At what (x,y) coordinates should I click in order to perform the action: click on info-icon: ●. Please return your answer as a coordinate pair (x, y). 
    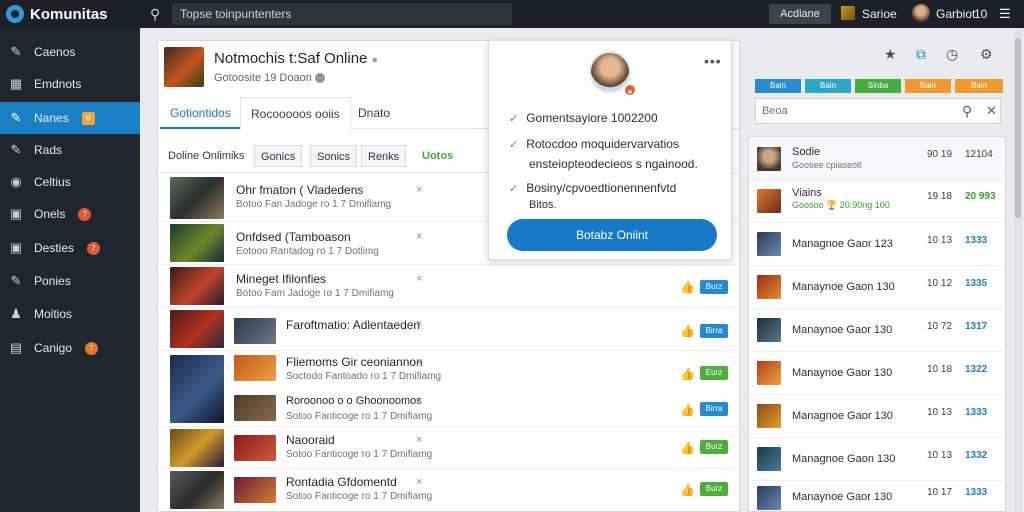
    Looking at the image, I should click on (374, 60).